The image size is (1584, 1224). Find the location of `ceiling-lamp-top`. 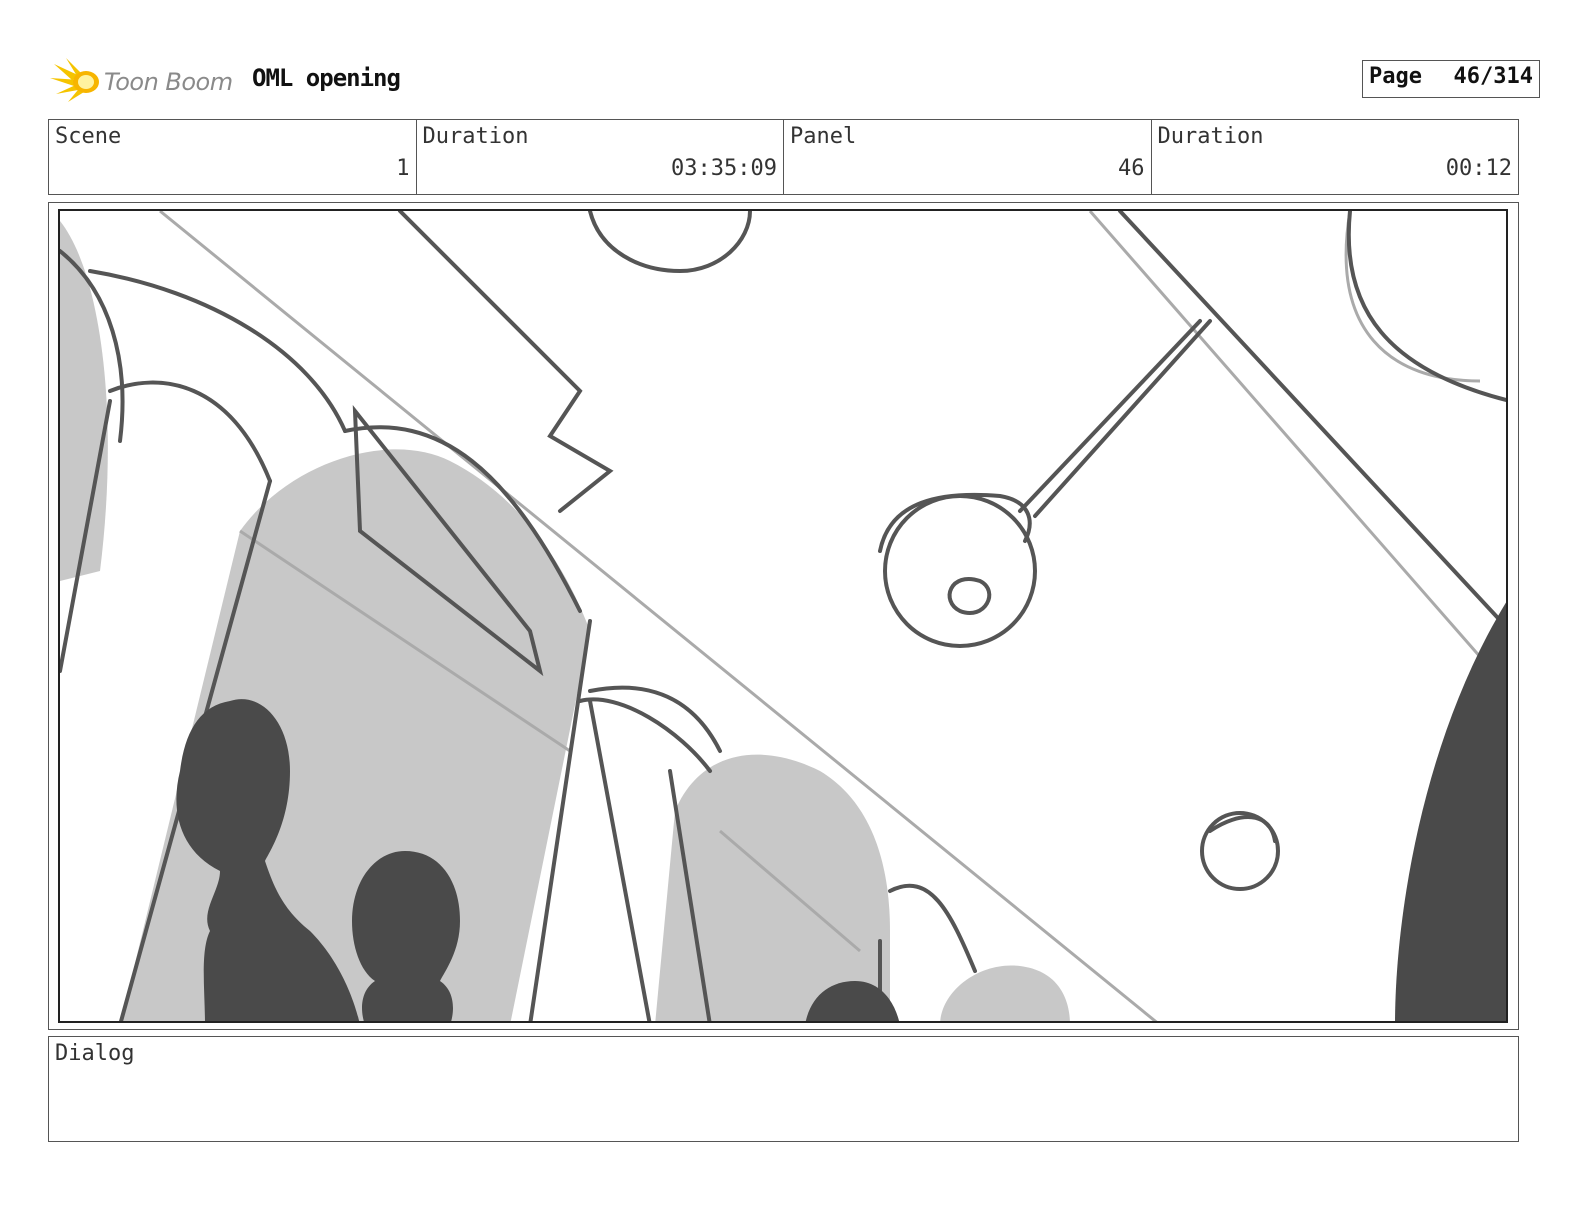

ceiling-lamp-top is located at coordinates (670, 242).